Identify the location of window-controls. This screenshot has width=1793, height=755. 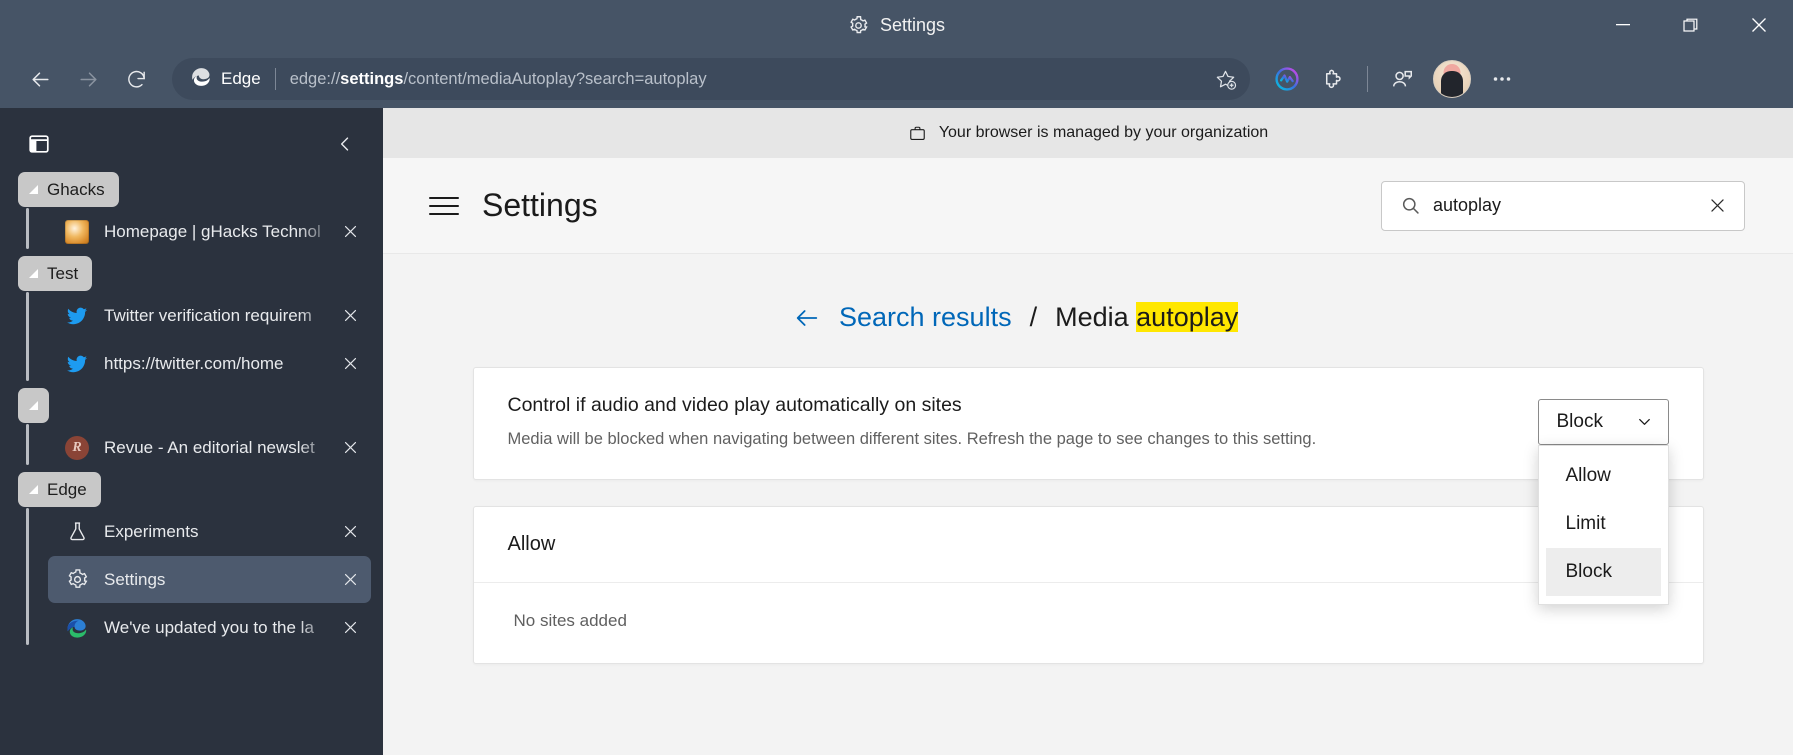
(1691, 25).